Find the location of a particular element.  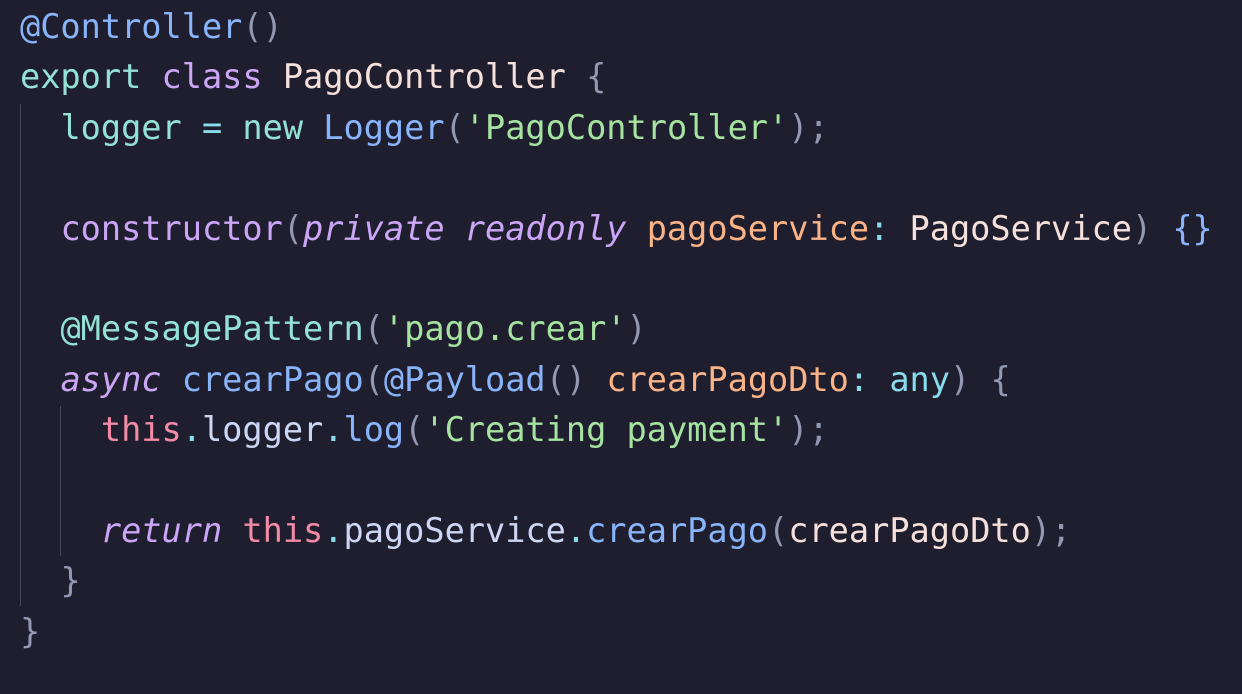

code-token-string: 'pago.crear' is located at coordinates (505, 329).